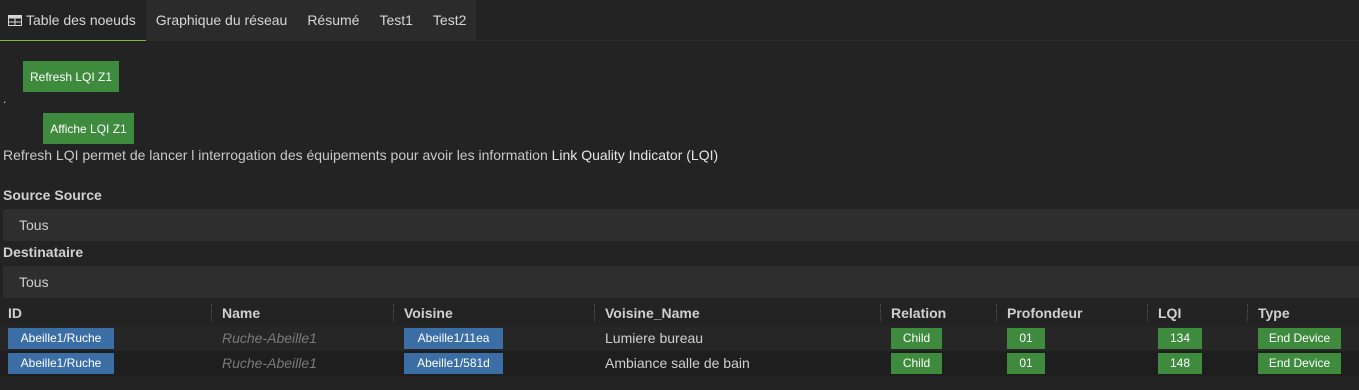 The width and height of the screenshot is (1359, 390). I want to click on show-lqi-button: Affiche LQI Z1, so click(88, 128).